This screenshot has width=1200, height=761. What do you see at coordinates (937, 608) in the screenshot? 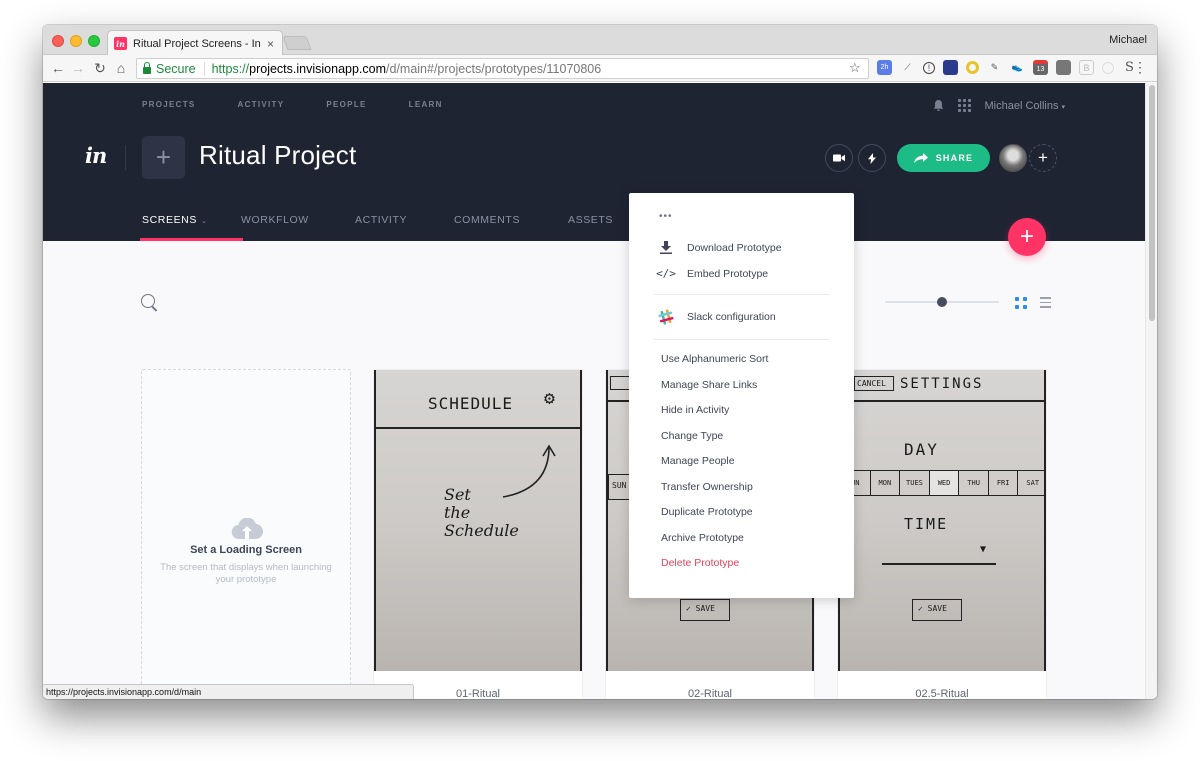
I see `sketch-save-text: SAVE` at bounding box center [937, 608].